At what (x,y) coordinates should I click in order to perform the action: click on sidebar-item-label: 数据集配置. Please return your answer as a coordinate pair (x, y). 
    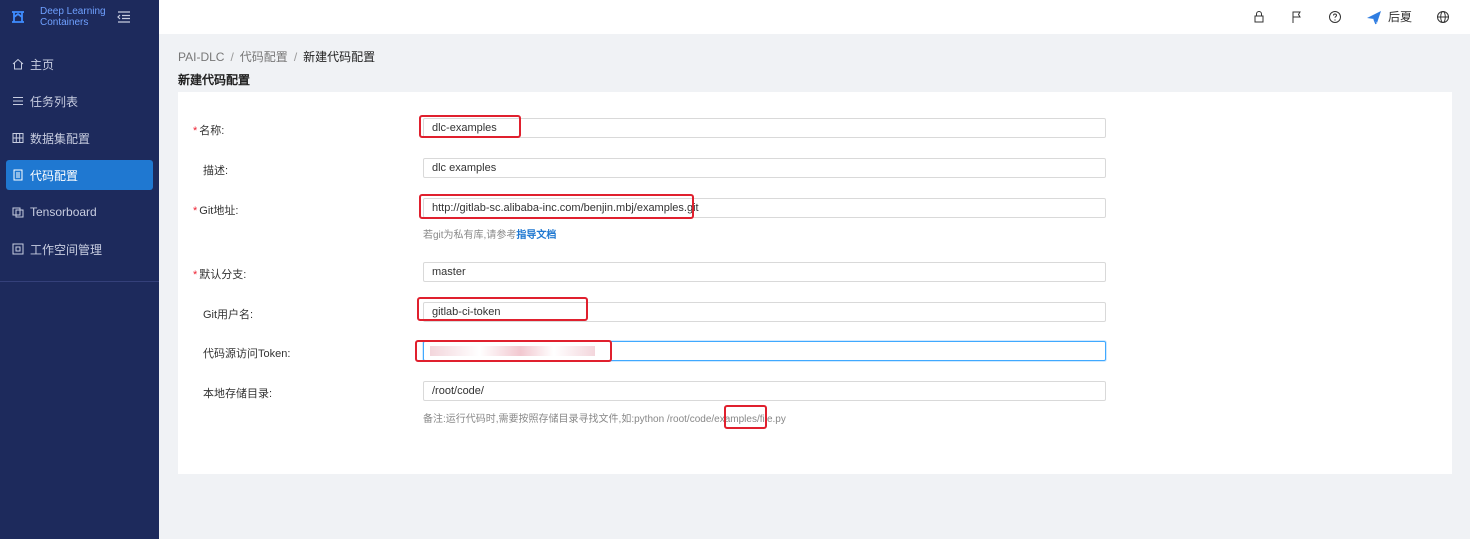
    Looking at the image, I should click on (60, 138).